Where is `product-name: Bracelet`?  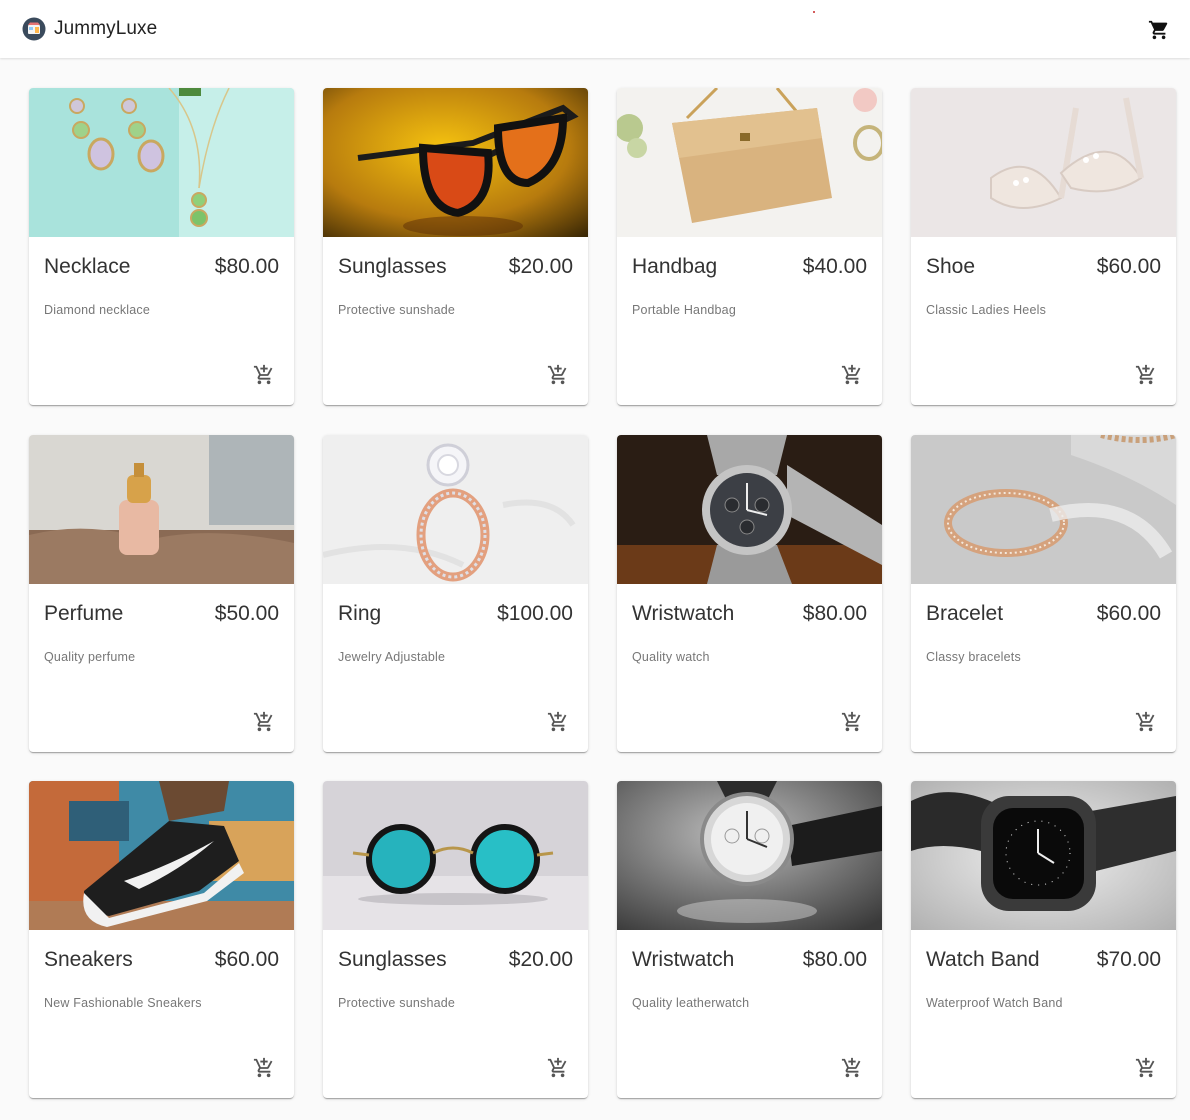 product-name: Bracelet is located at coordinates (965, 613).